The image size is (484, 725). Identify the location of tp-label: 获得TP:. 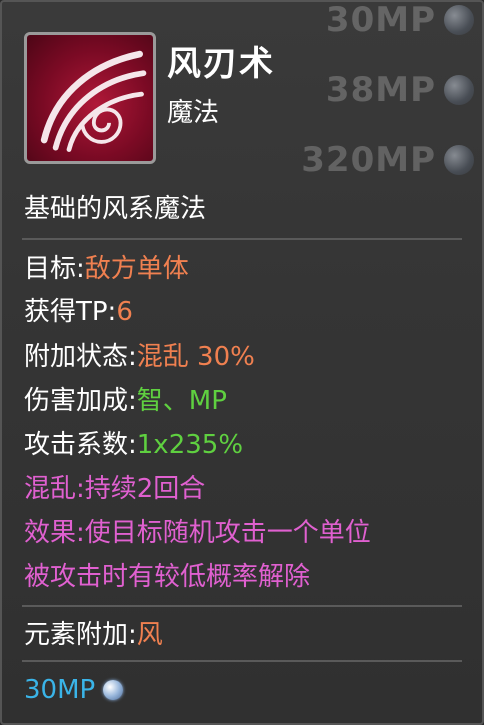
(70, 312).